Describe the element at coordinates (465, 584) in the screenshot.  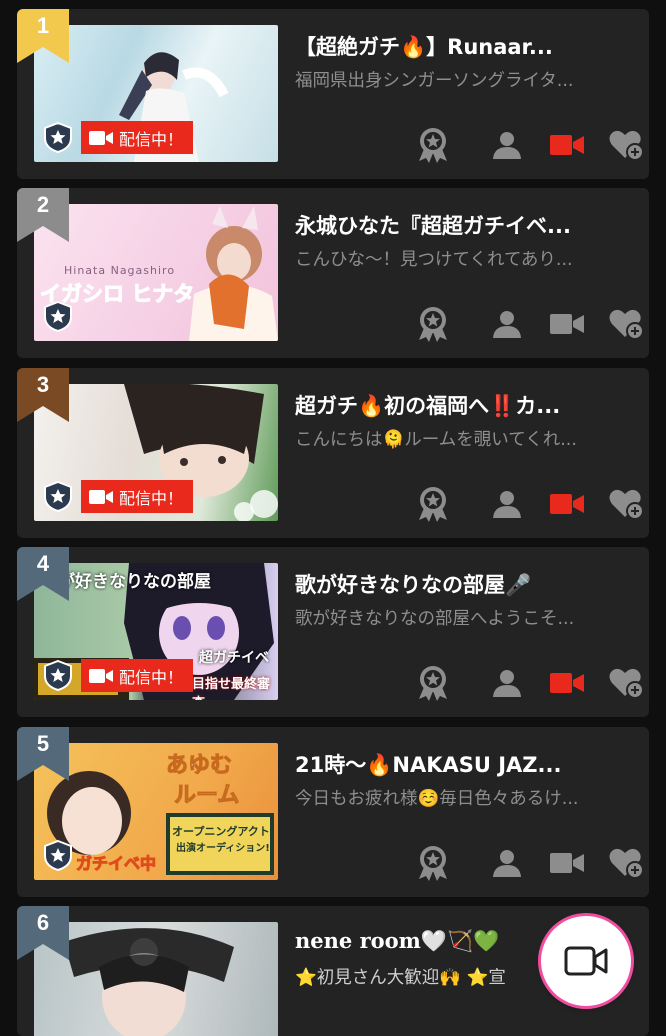
I see `room-title: 歌が好きなりなの部屋🎤` at that location.